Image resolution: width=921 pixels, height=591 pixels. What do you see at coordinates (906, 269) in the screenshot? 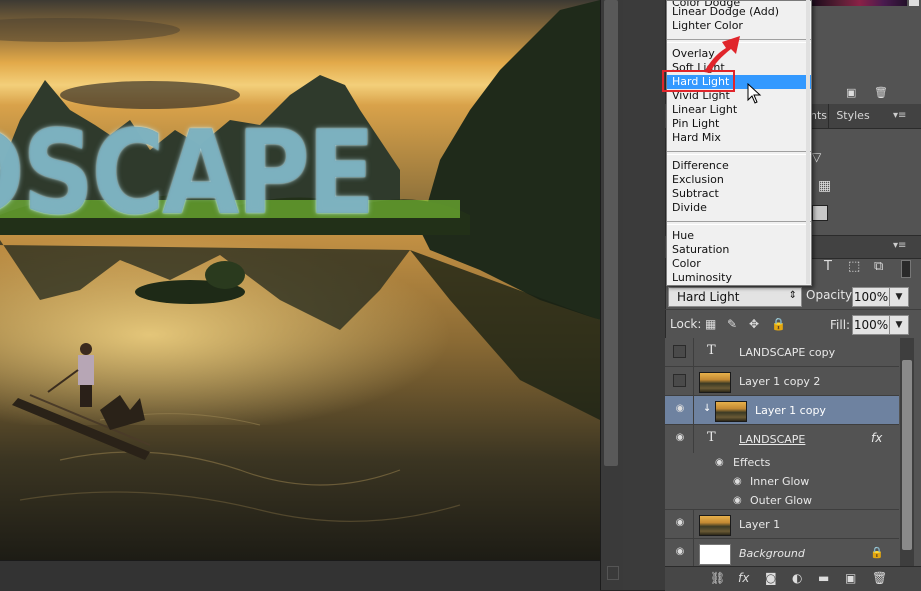
I see `filter-toggle` at bounding box center [906, 269].